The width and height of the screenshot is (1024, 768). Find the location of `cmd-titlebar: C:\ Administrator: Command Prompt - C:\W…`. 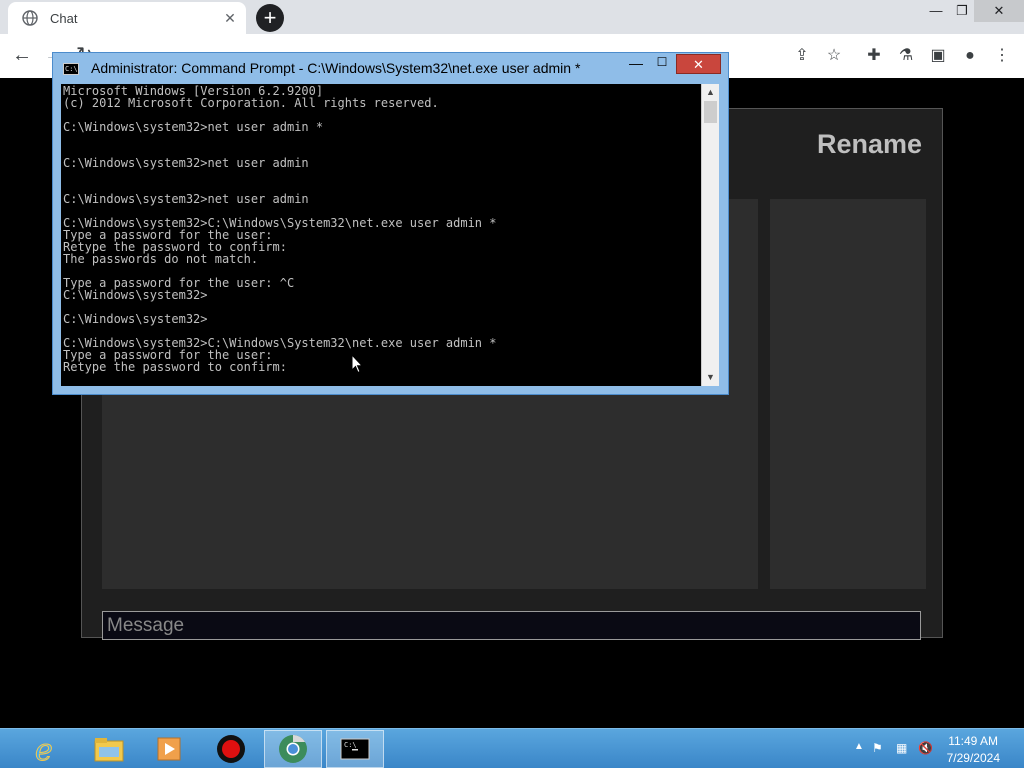

cmd-titlebar: C:\ Administrator: Command Prompt - C:\W… is located at coordinates (390, 68).